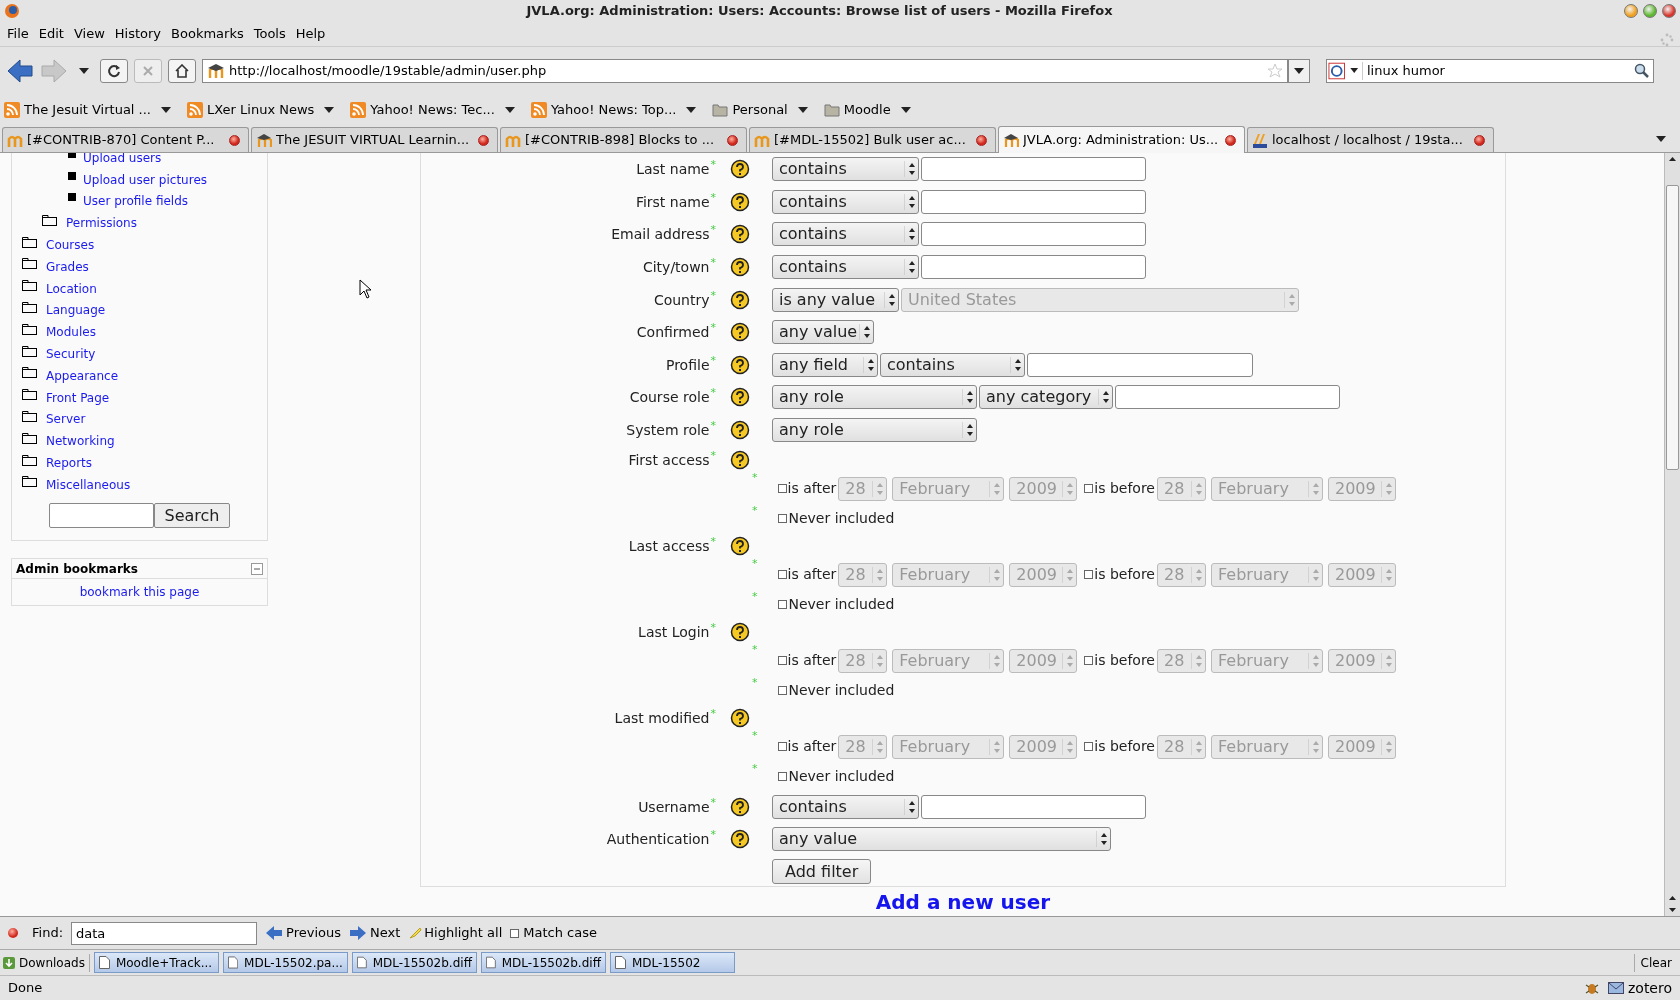  I want to click on bookmark-item: Moodle, so click(867, 110).